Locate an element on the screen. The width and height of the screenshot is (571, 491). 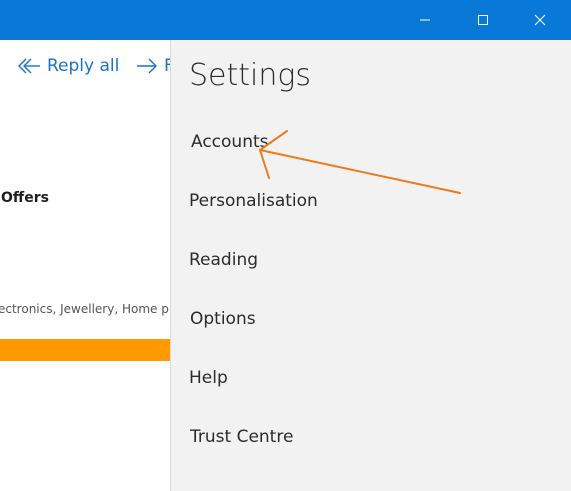
minimize-button is located at coordinates (425, 20).